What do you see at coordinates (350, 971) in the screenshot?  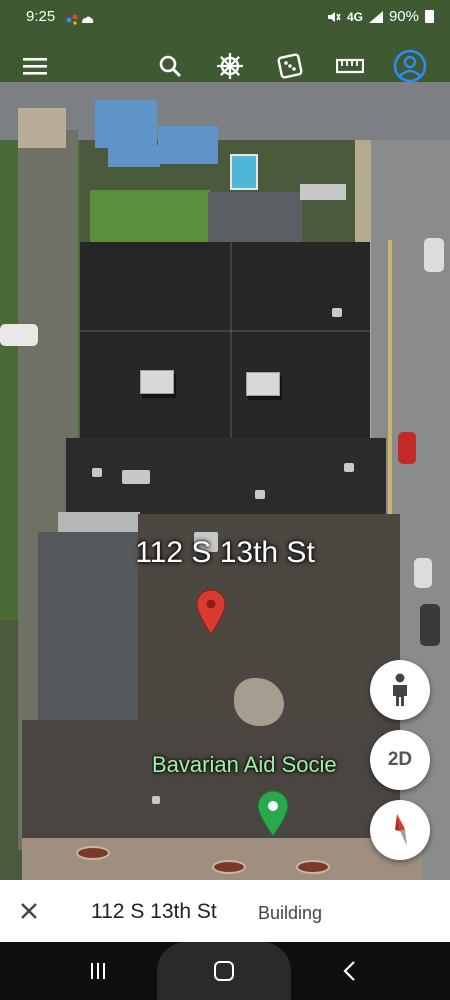 I see `back-icon` at bounding box center [350, 971].